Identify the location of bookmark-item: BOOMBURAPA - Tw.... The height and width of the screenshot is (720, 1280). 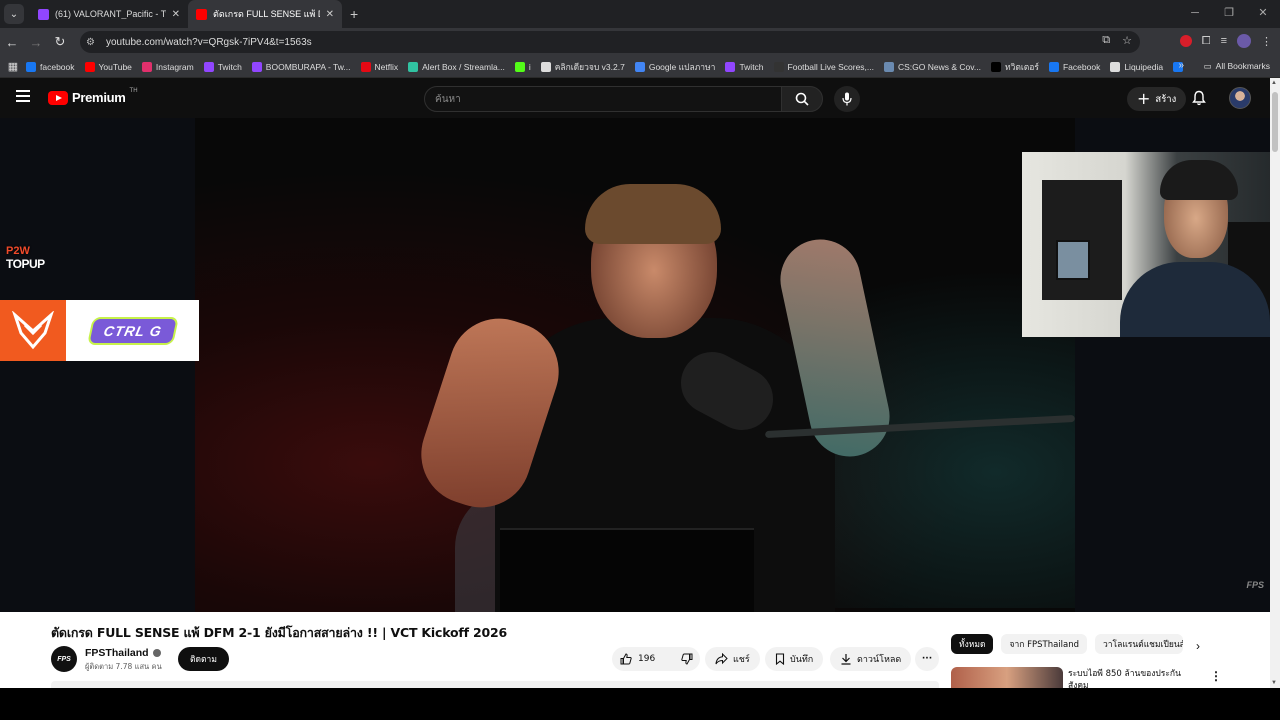
(301, 67).